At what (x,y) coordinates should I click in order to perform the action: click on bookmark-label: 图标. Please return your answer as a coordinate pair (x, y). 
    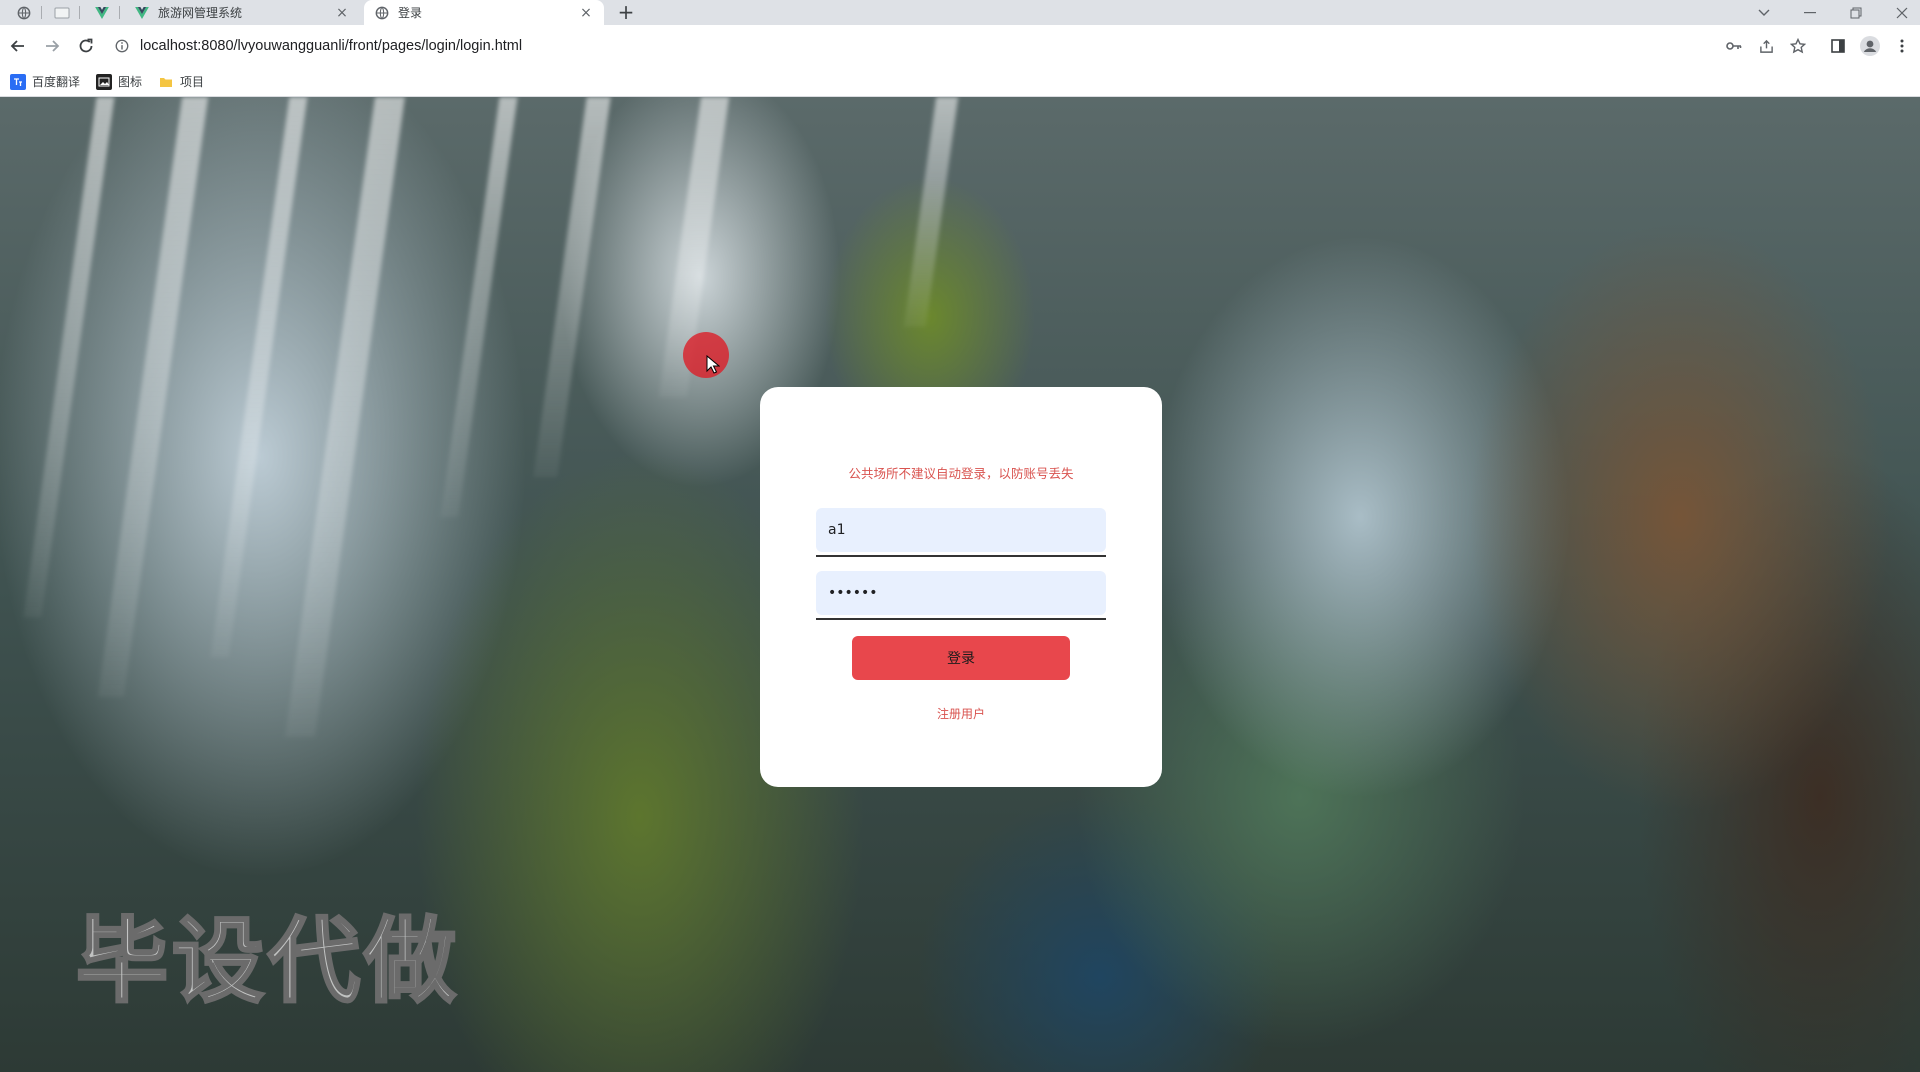
    Looking at the image, I should click on (130, 82).